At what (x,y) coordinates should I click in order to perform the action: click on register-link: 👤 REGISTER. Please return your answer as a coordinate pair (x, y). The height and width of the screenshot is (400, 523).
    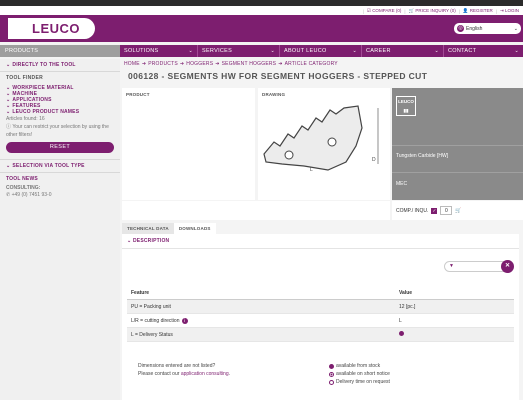
    Looking at the image, I should click on (478, 11).